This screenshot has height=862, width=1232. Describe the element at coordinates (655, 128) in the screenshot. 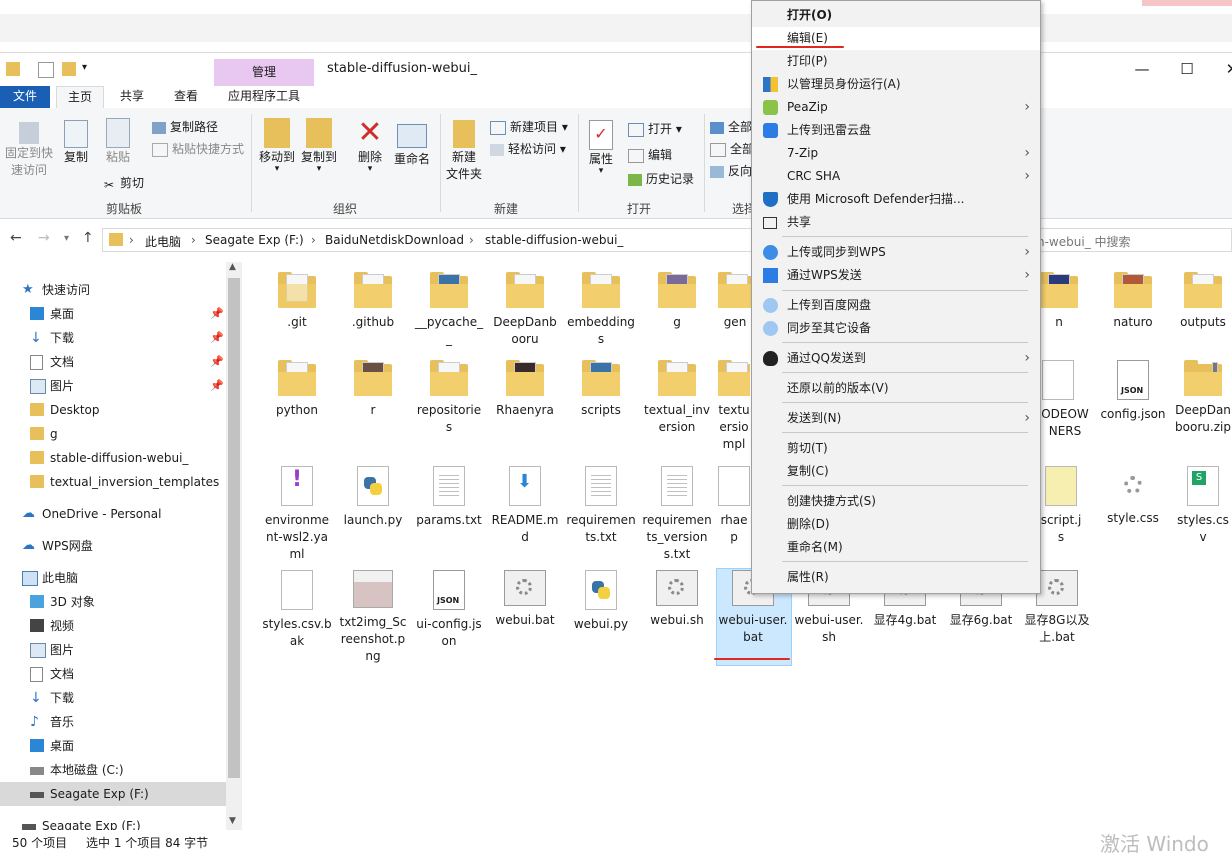

I see `open-button: 打开 ▾` at that location.